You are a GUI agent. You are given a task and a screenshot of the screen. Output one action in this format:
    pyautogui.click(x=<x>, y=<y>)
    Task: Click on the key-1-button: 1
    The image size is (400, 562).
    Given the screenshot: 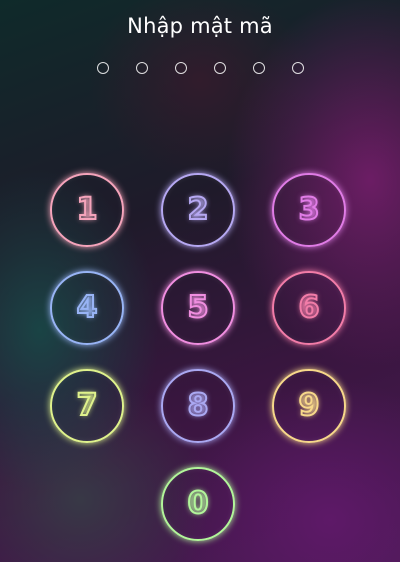 What is the action you would take?
    pyautogui.click(x=87, y=210)
    